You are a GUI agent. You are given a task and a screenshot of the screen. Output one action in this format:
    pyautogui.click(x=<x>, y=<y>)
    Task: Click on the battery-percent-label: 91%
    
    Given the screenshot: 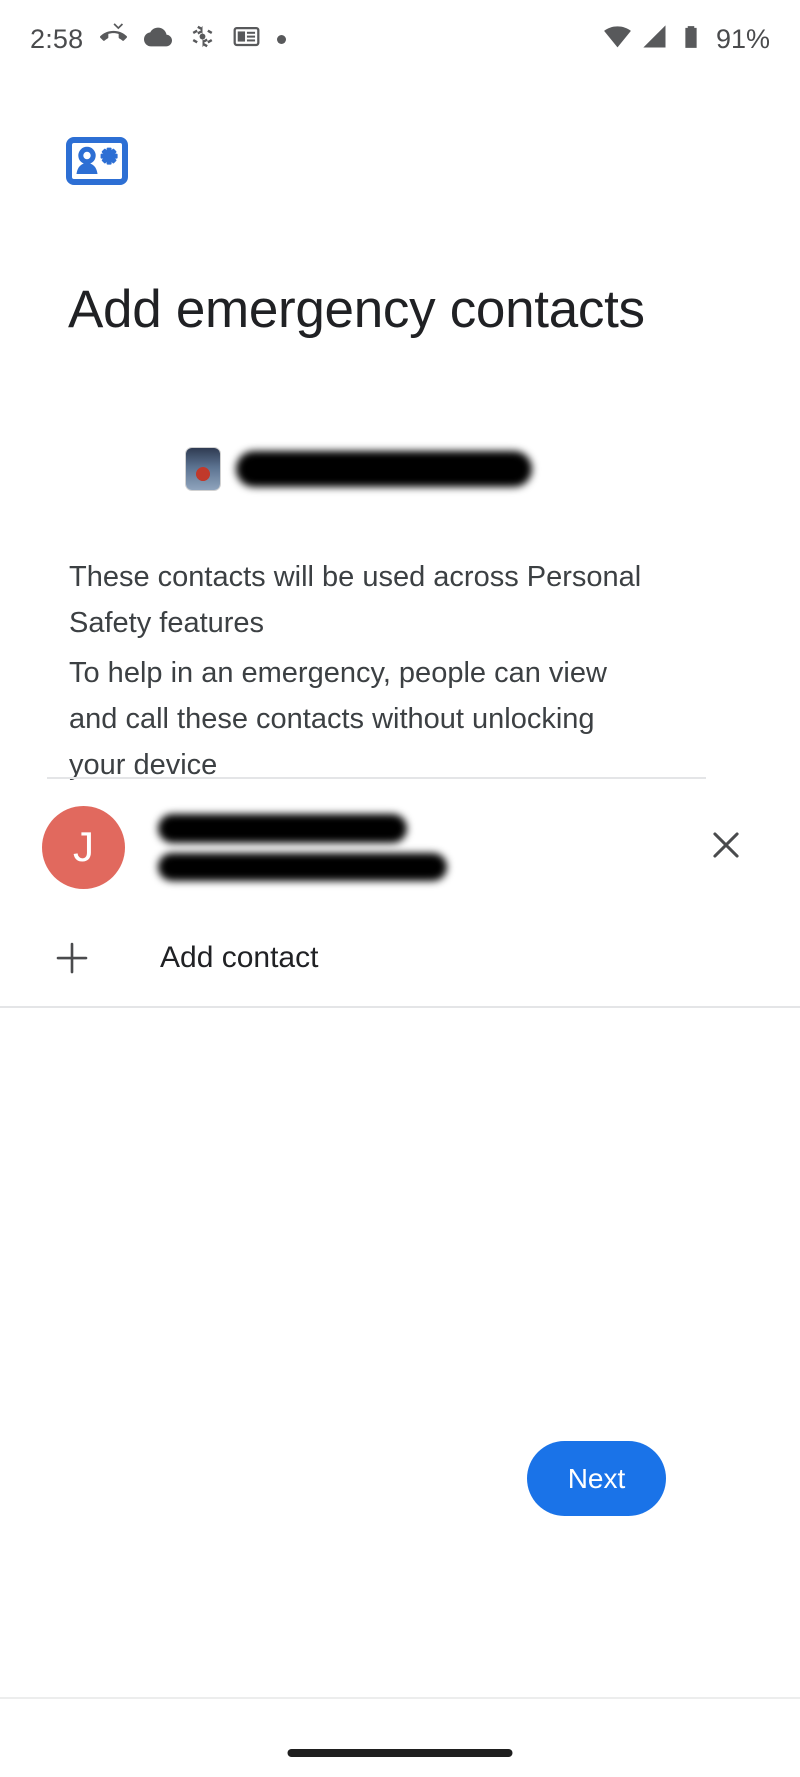 What is the action you would take?
    pyautogui.click(x=742, y=38)
    